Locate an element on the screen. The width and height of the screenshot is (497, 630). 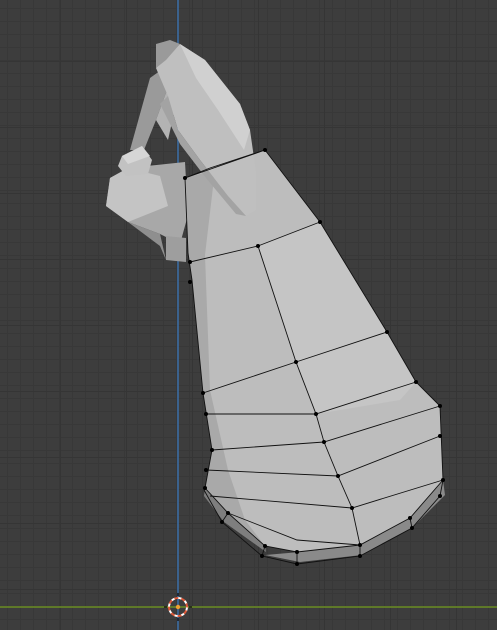
mesh-knob is located at coordinates (147, 212).